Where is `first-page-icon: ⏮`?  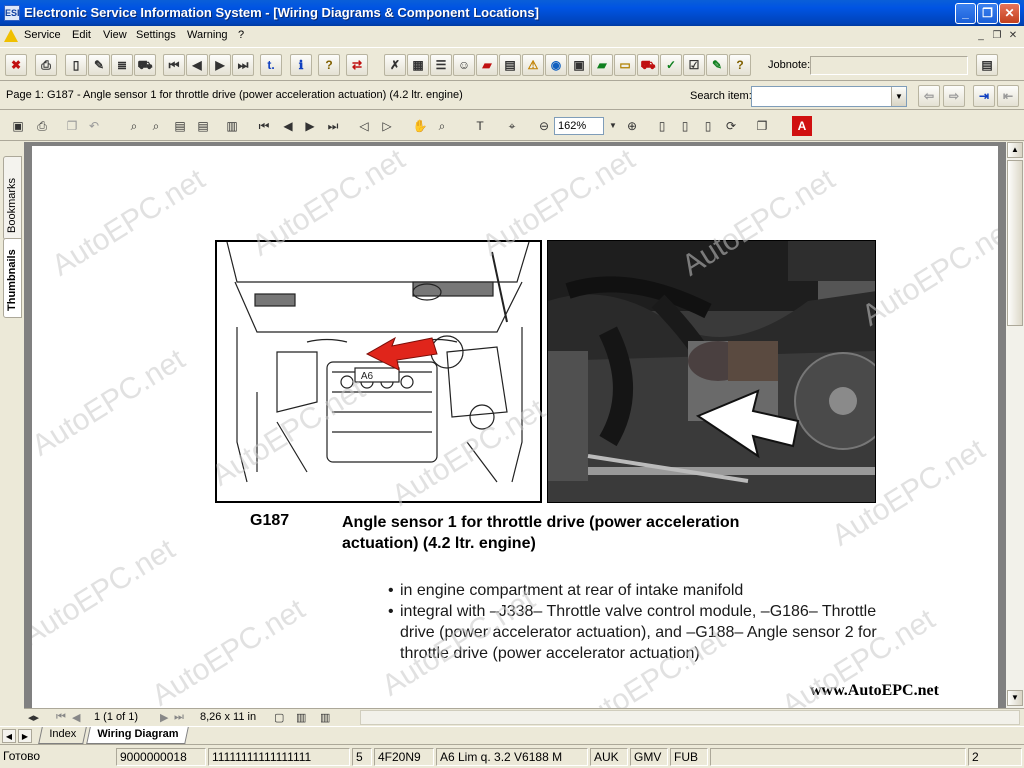
first-page-icon: ⏮ is located at coordinates (174, 65).